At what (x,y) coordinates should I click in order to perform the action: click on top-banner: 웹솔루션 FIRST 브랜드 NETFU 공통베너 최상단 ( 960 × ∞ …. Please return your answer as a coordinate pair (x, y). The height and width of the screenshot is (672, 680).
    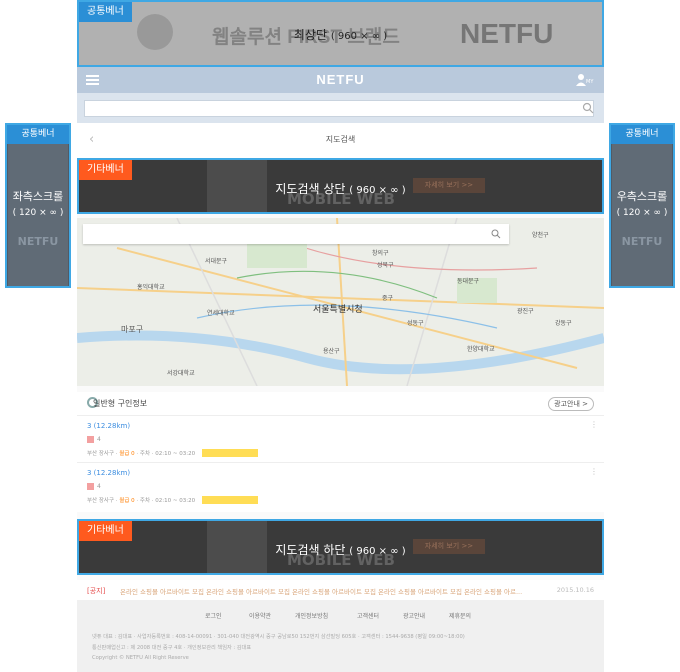
    Looking at the image, I should click on (340, 33).